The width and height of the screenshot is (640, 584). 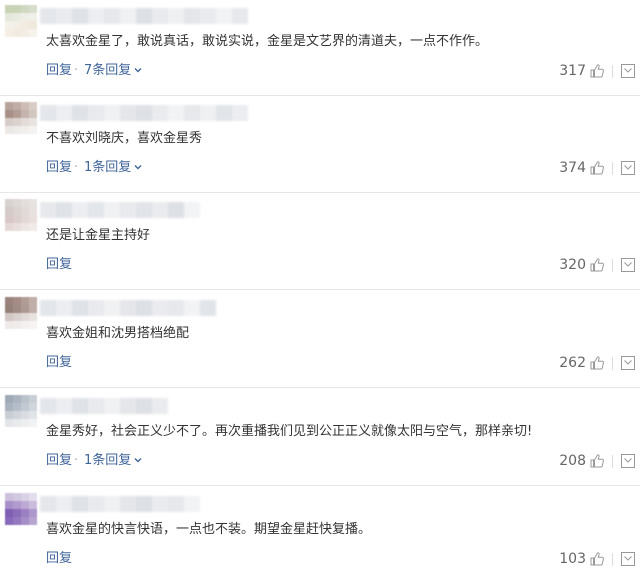 I want to click on like-count: 262, so click(x=572, y=363).